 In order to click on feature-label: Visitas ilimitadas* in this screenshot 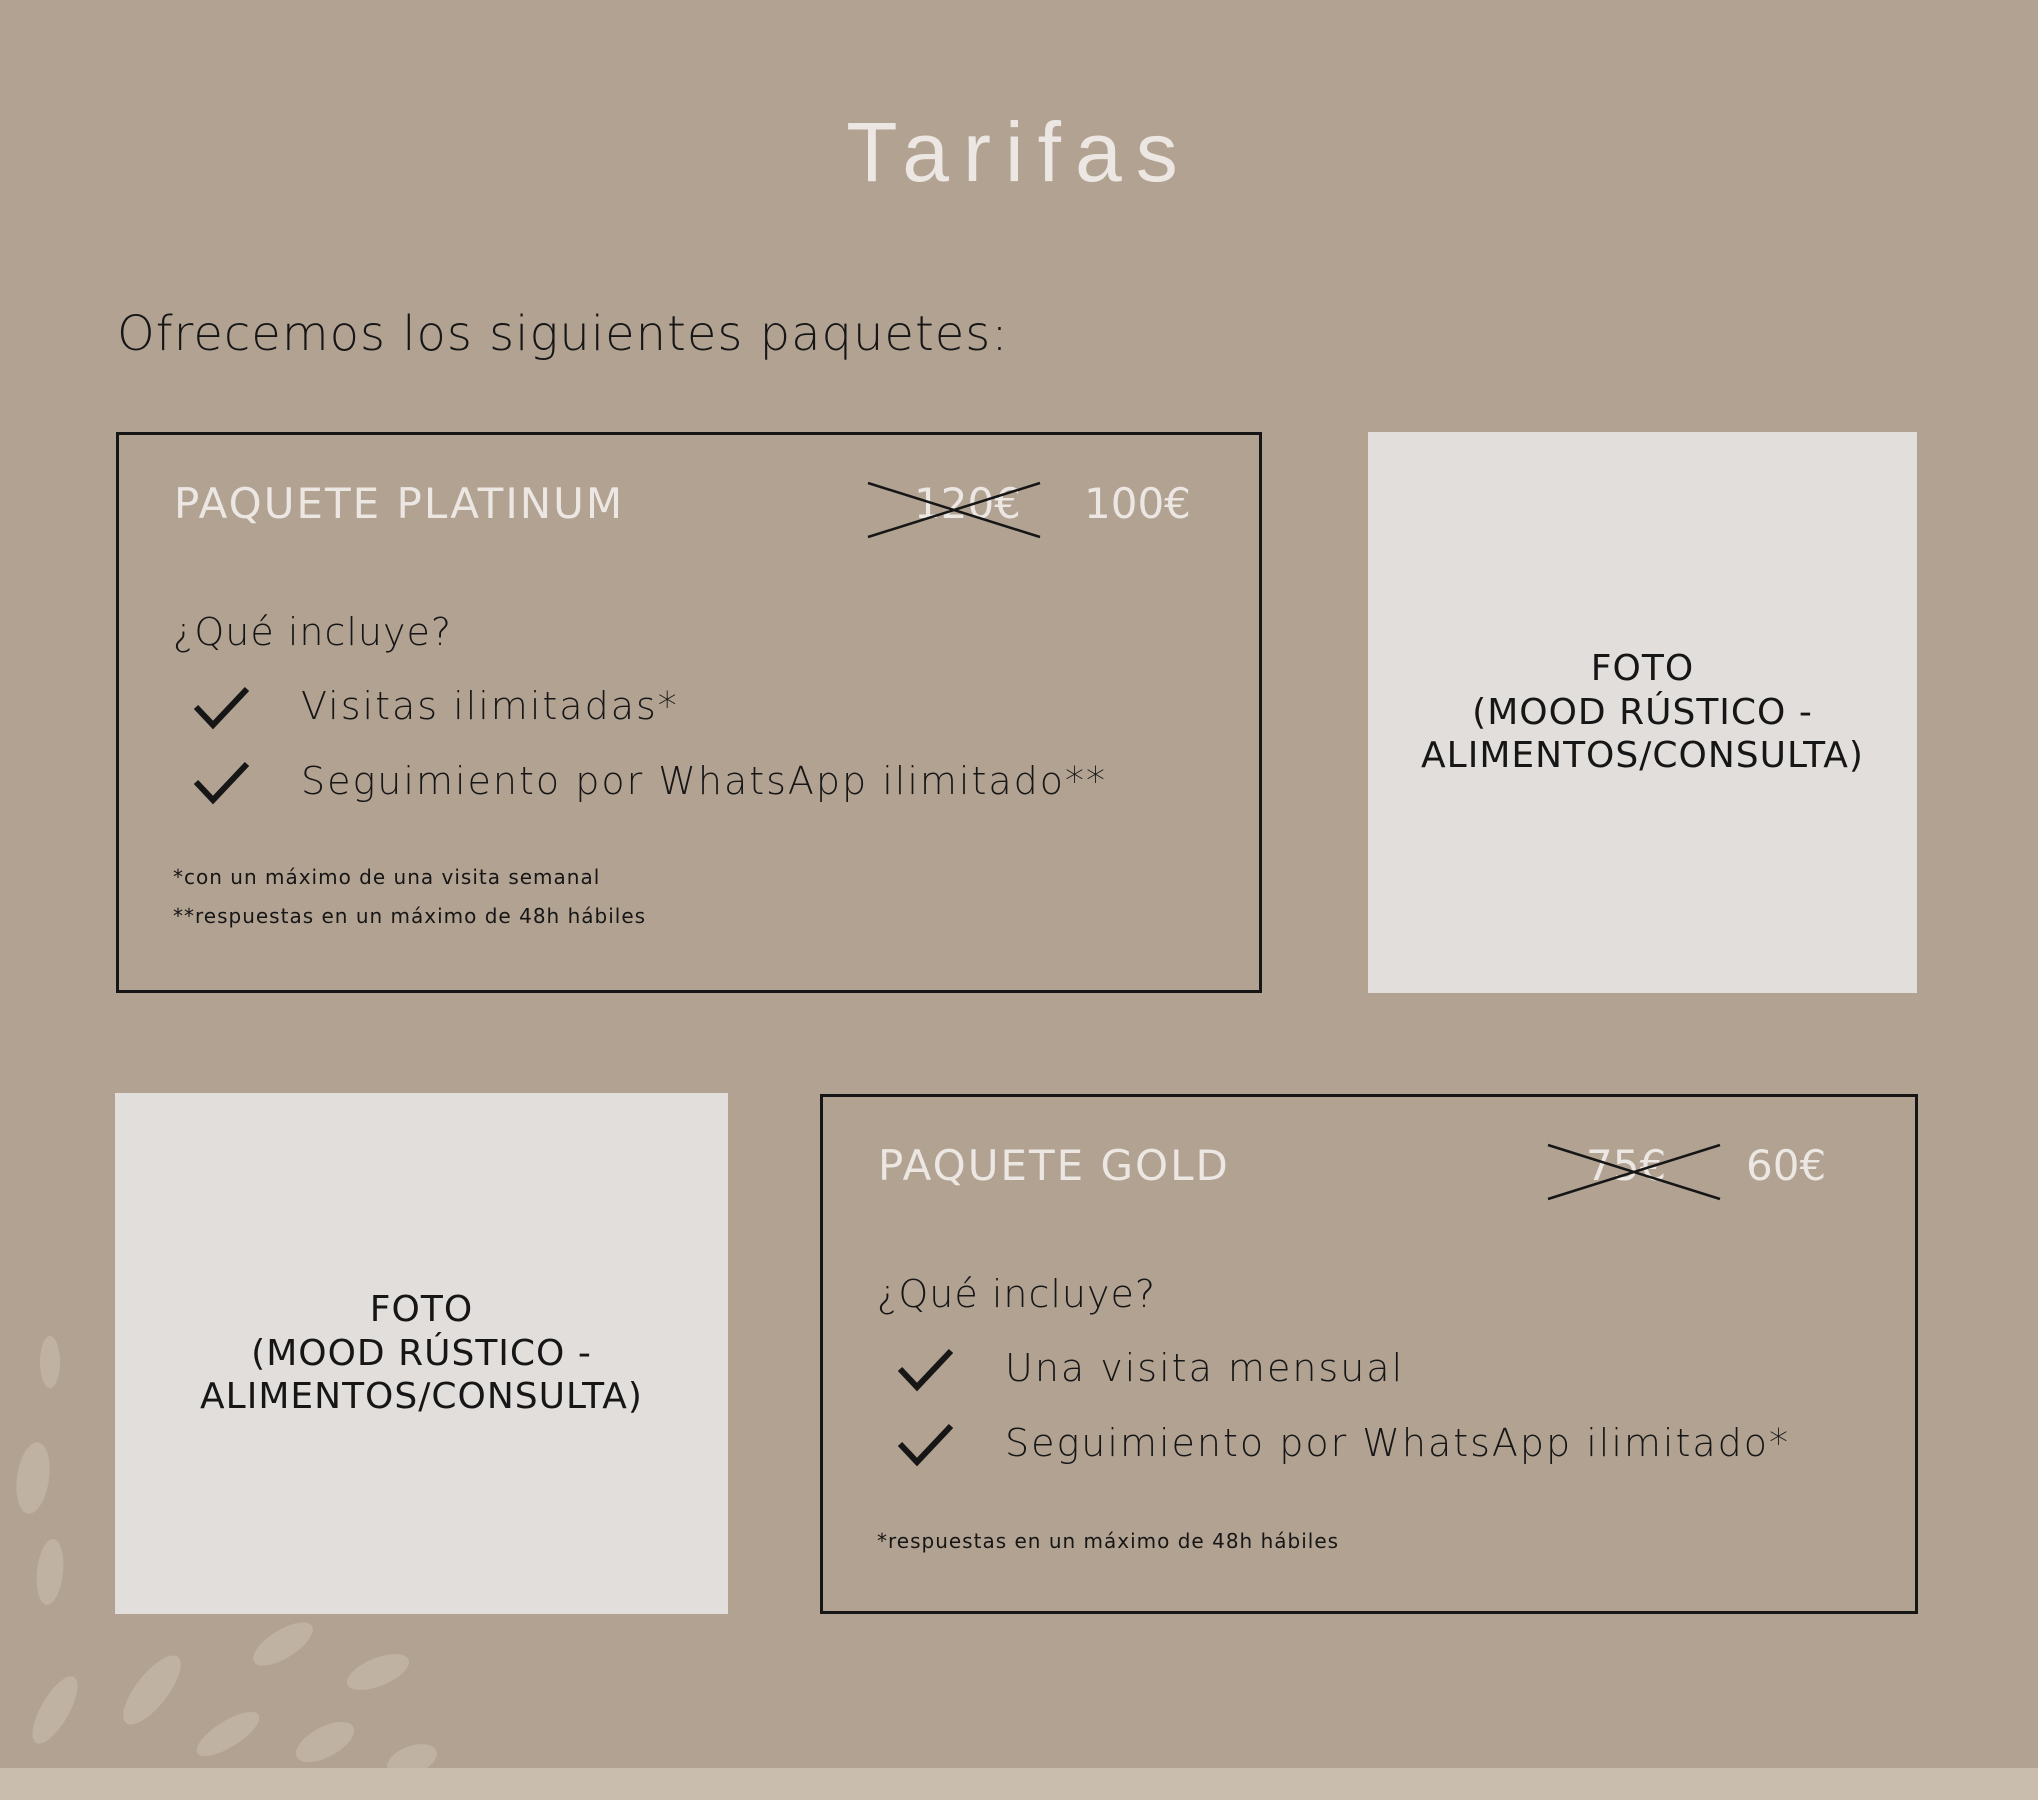, I will do `click(490, 706)`.